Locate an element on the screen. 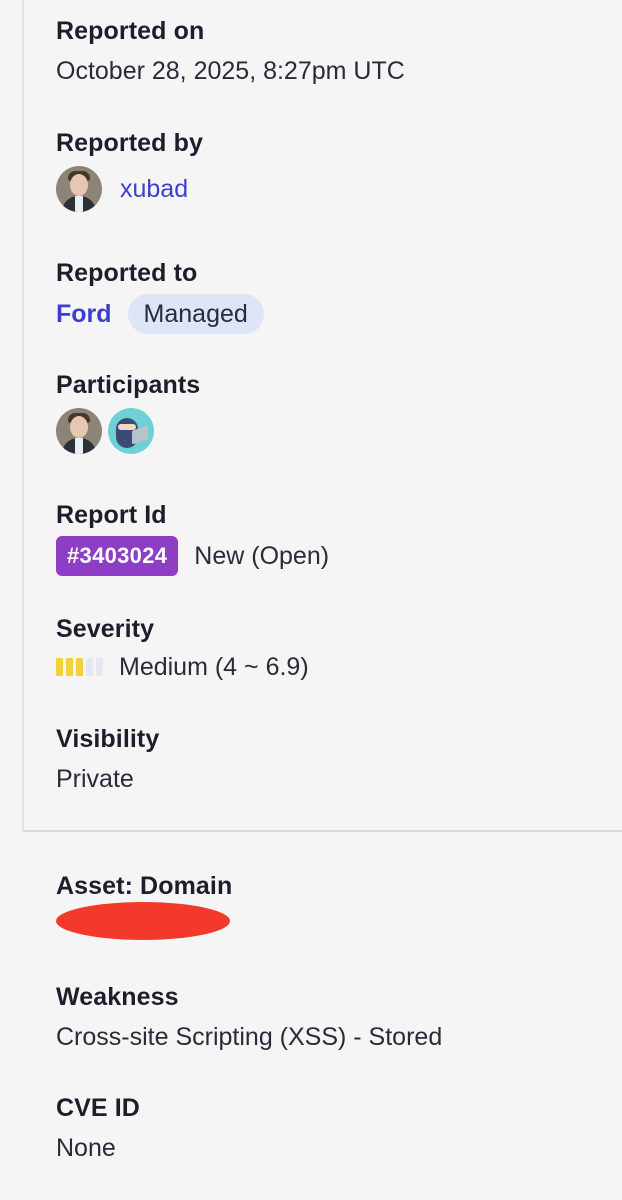  section-divider is located at coordinates (322, 831).